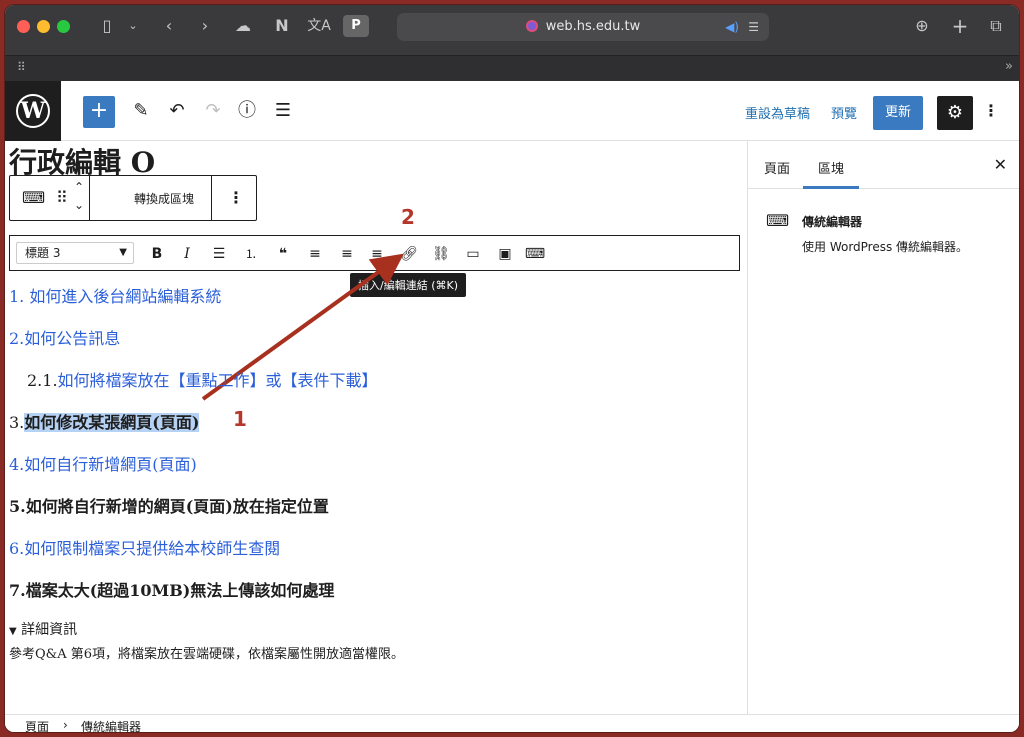  I want to click on line-6-link: 如何限制檔案只提供給本校師生查閱, so click(152, 548).